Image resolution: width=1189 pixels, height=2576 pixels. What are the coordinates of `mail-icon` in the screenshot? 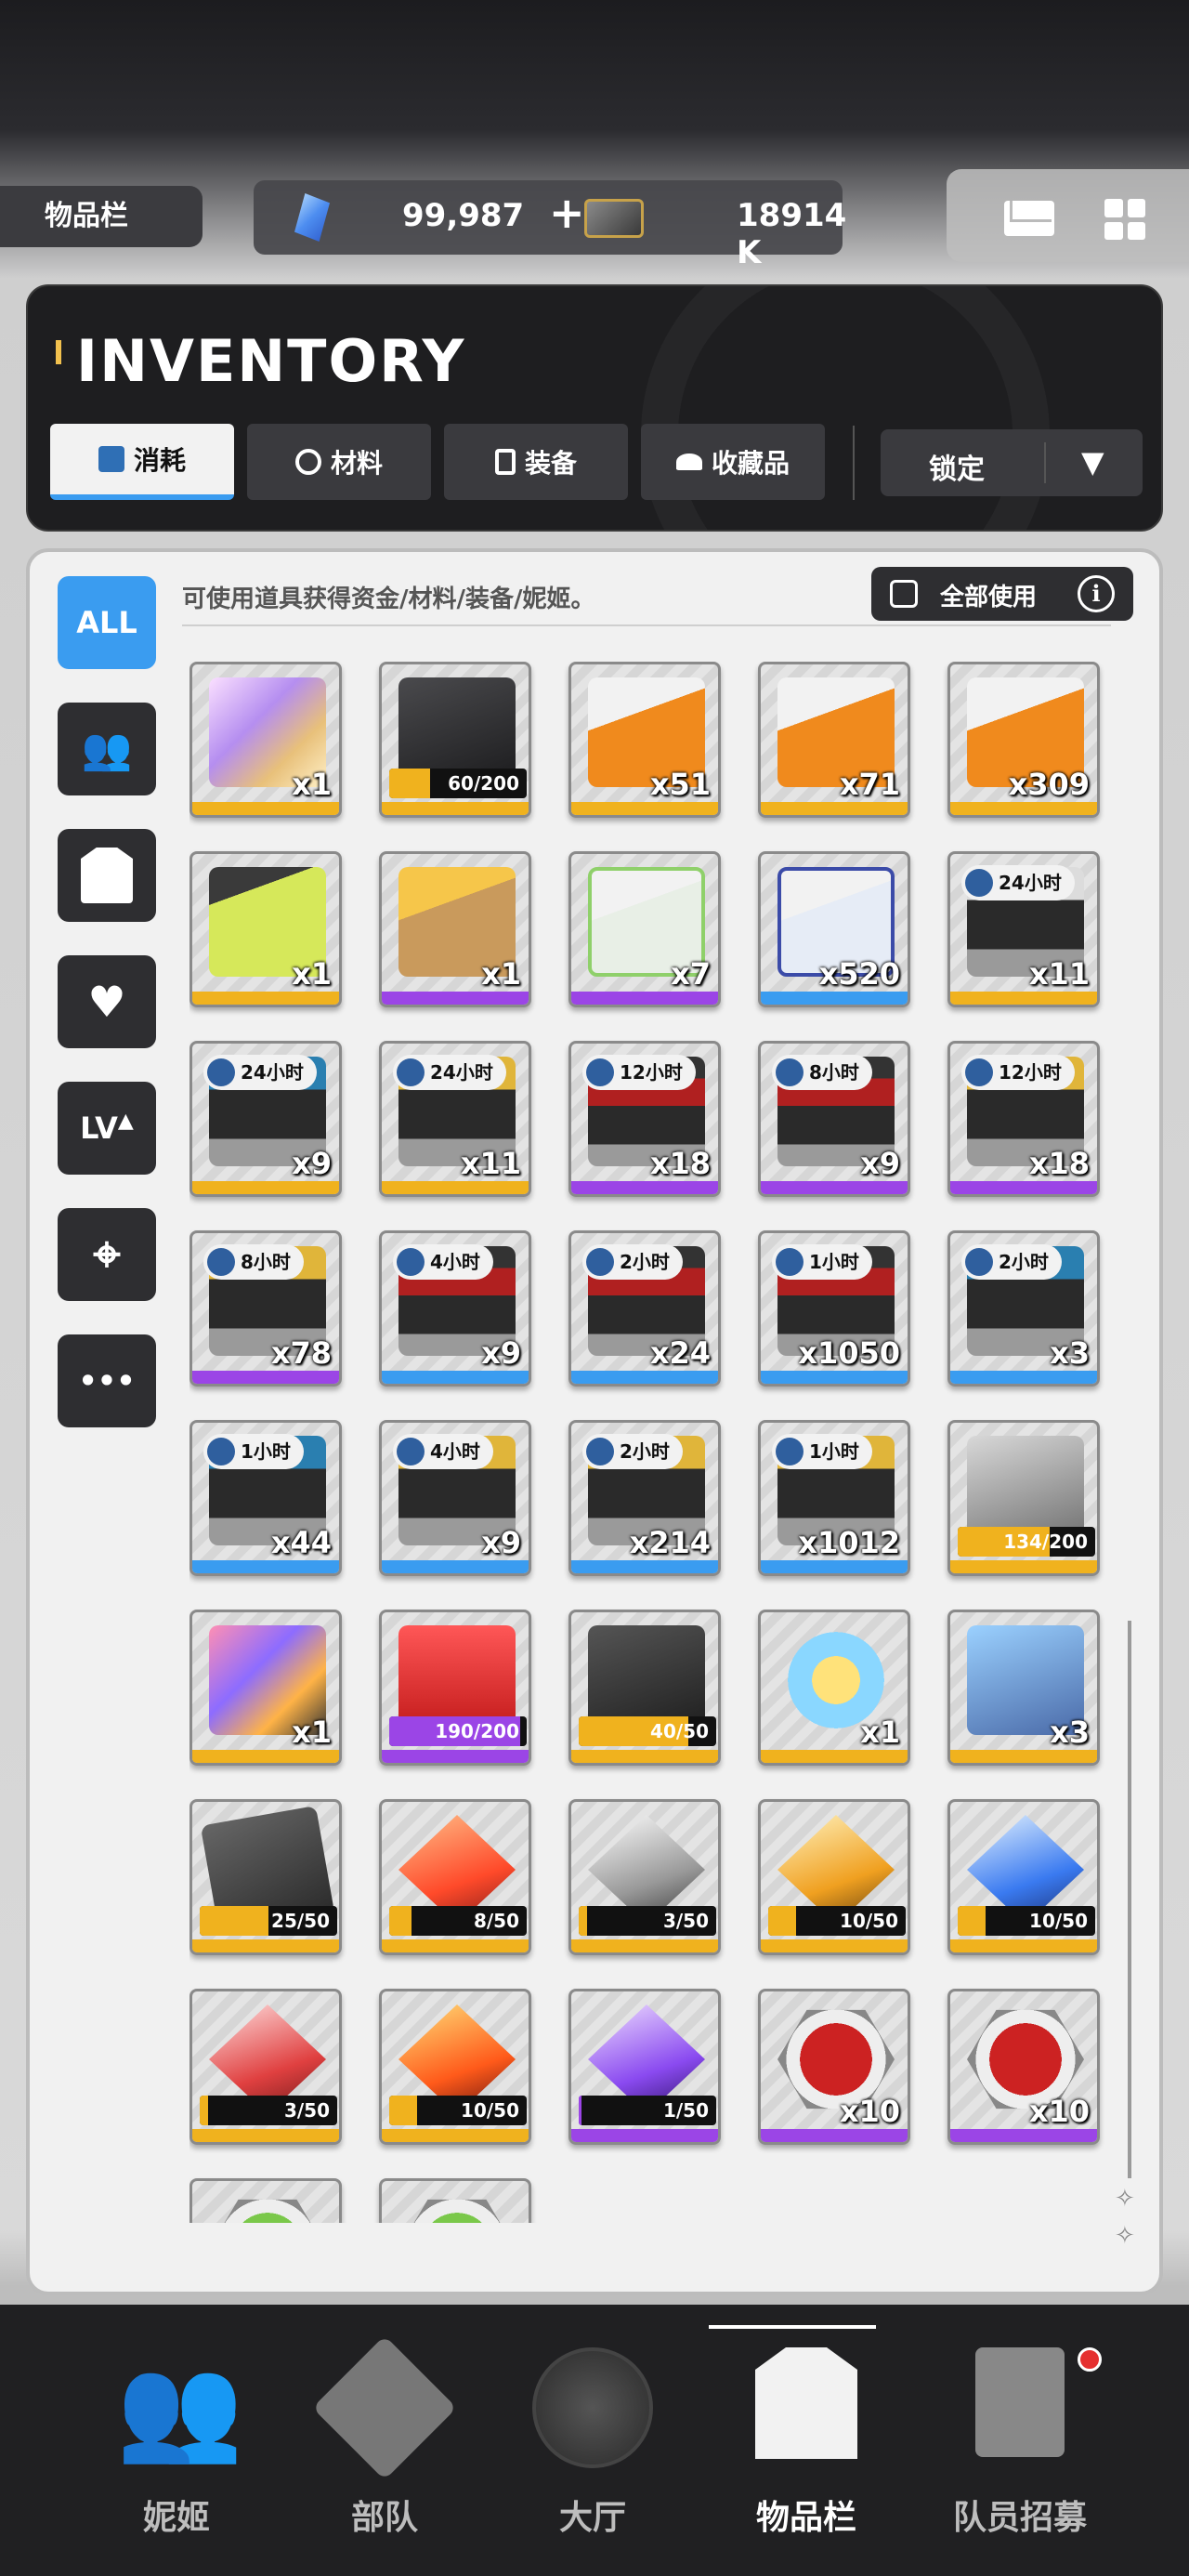 It's located at (1029, 218).